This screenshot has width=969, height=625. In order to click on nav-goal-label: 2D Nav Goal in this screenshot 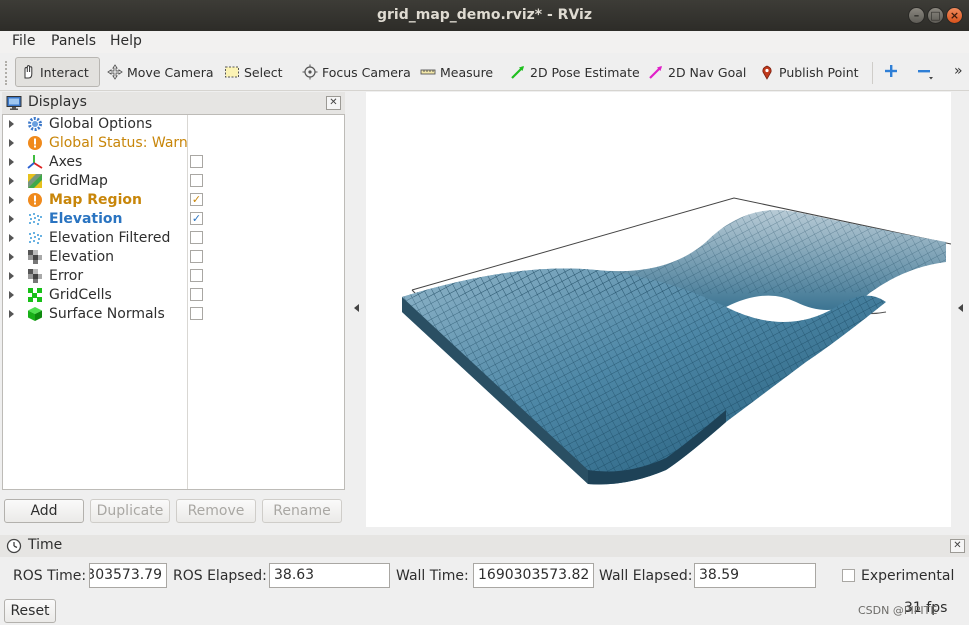, I will do `click(707, 72)`.